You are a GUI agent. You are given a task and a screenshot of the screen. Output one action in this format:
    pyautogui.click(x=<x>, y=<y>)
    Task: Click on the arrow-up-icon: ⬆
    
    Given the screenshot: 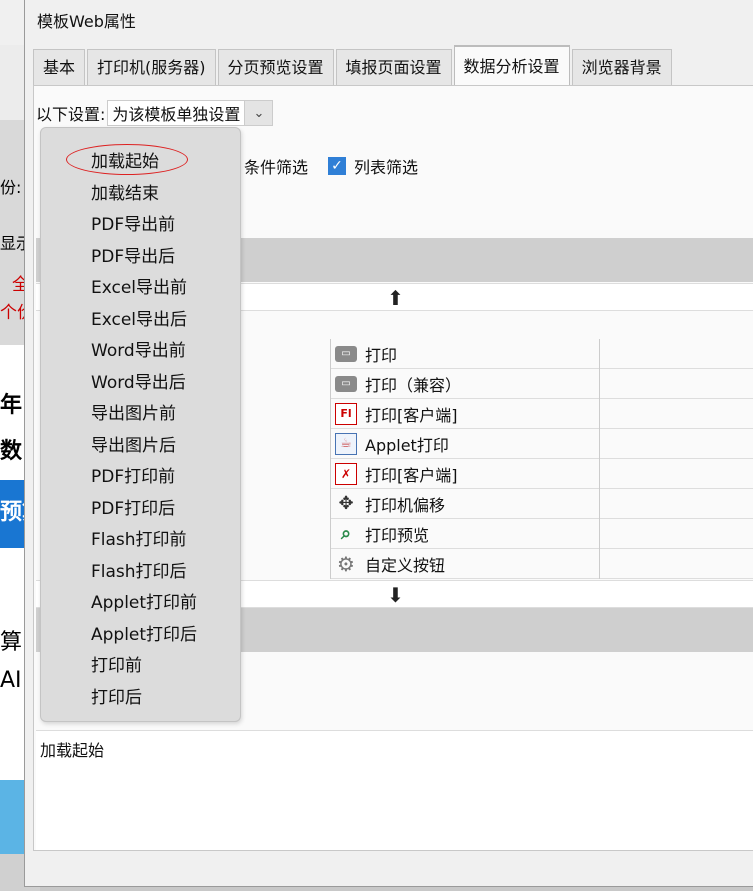 What is the action you would take?
    pyautogui.click(x=395, y=298)
    